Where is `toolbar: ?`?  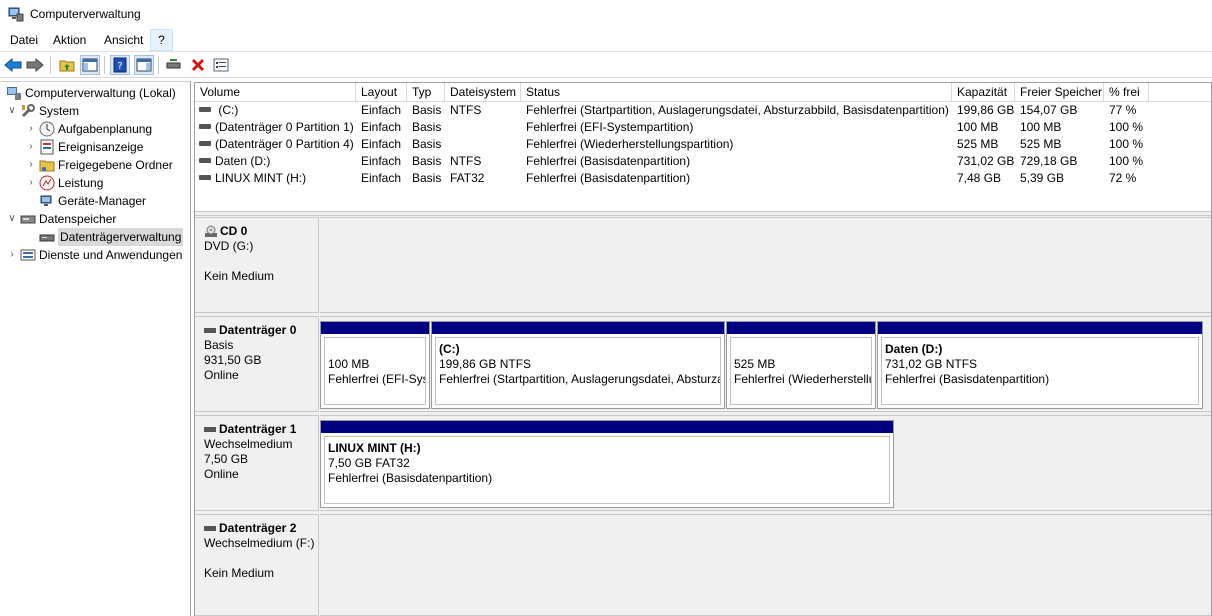 toolbar: ? is located at coordinates (606, 65).